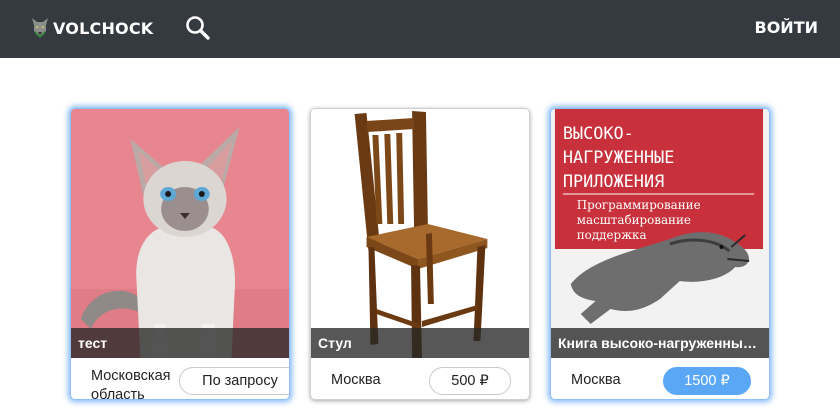 Image resolution: width=840 pixels, height=417 pixels. Describe the element at coordinates (420, 29) in the screenshot. I see `navbar: VOLCHOCK ВОЙТИ` at that location.